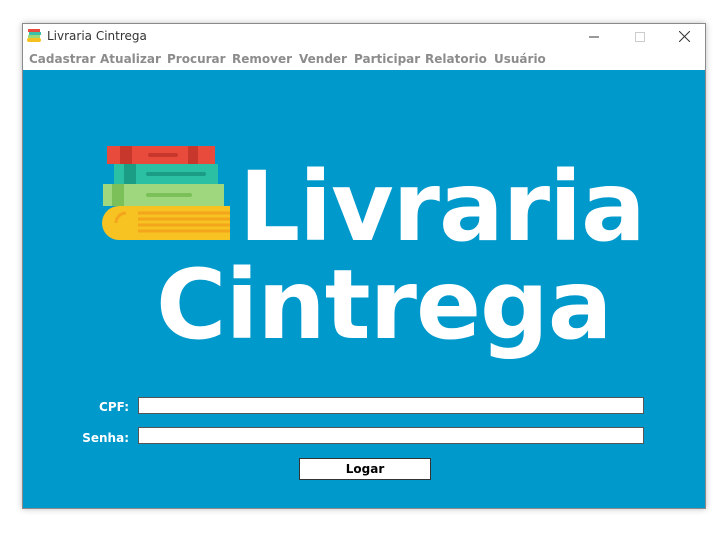  Describe the element at coordinates (62, 59) in the screenshot. I see `menu-cadastrar: Cadastrar` at that location.